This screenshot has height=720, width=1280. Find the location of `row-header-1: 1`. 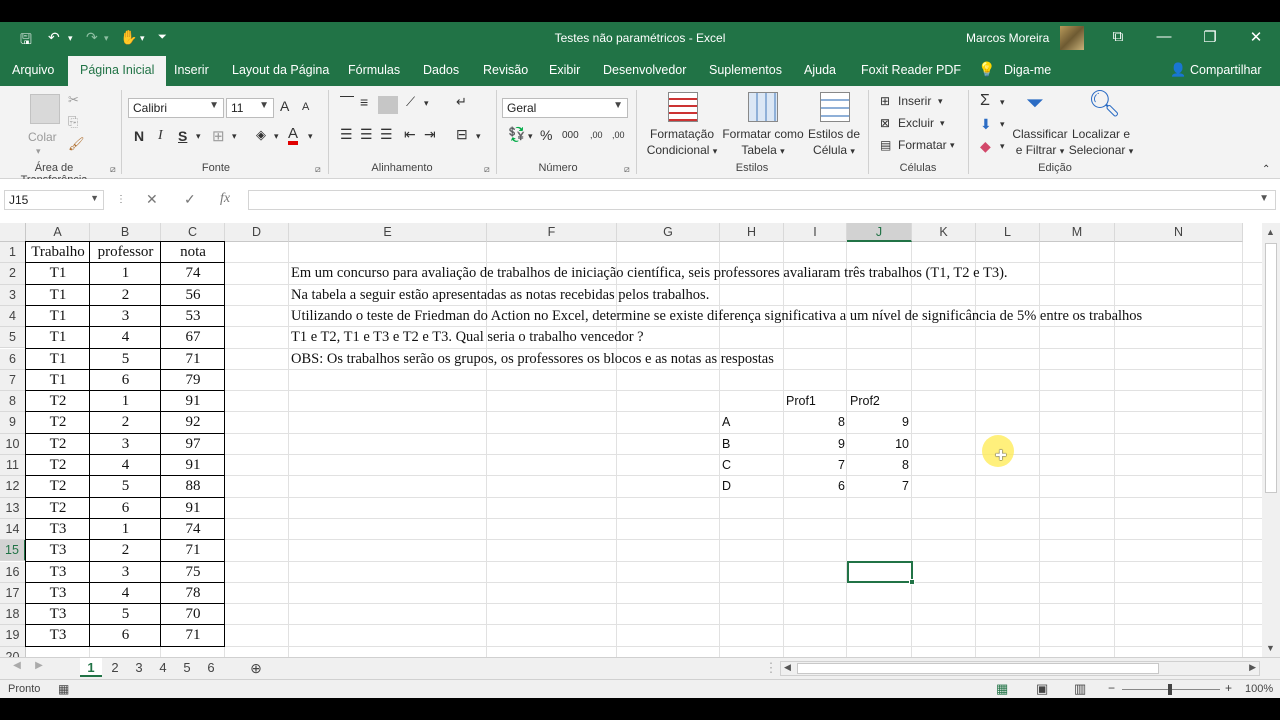

row-header-1: 1 is located at coordinates (13, 253).